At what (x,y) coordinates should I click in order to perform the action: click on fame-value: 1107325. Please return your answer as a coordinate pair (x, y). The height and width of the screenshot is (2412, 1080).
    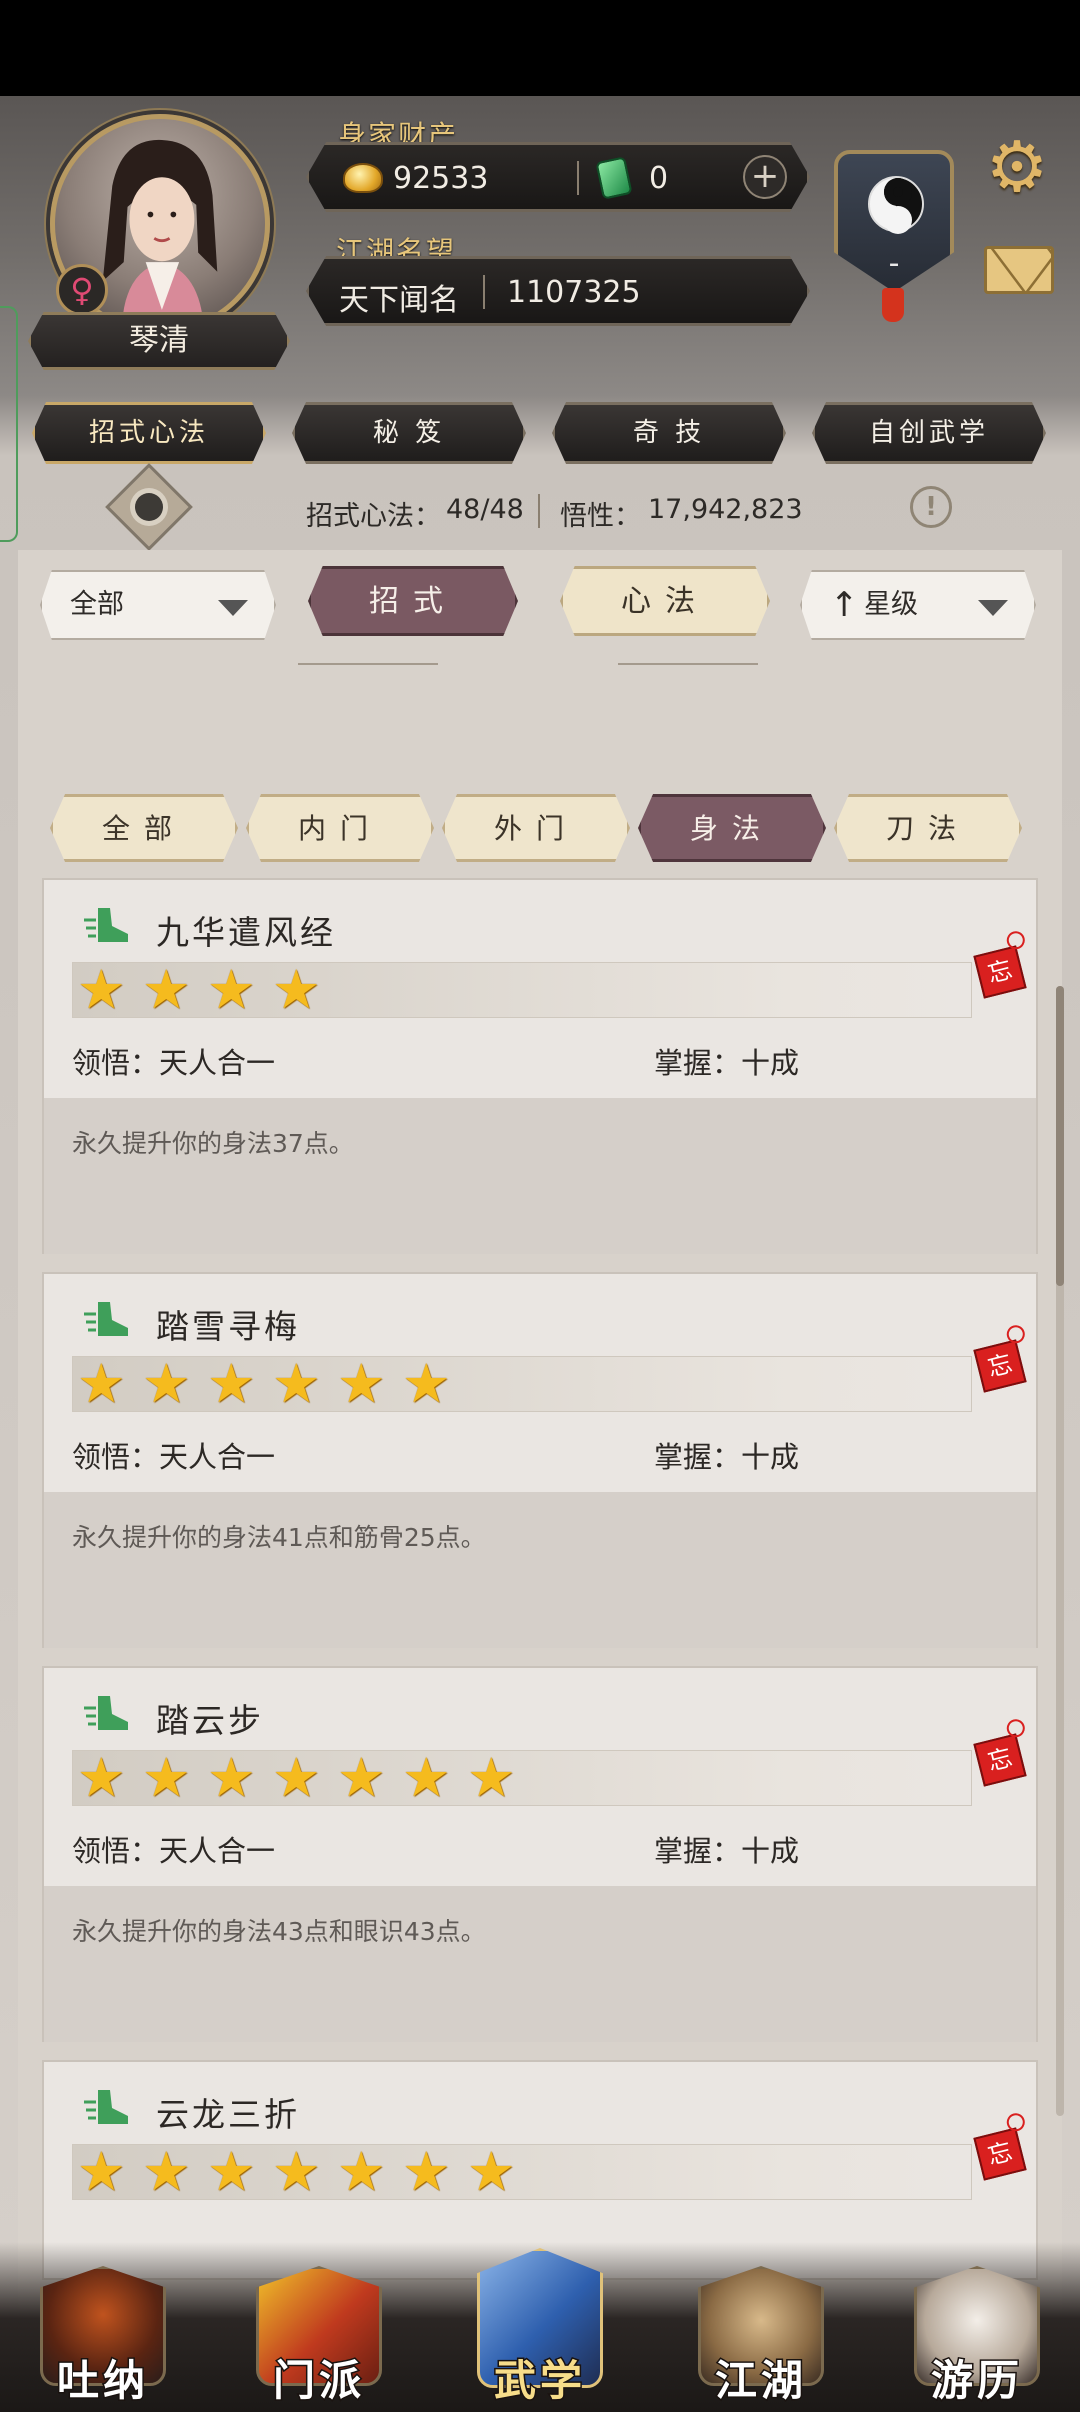
    Looking at the image, I should click on (574, 292).